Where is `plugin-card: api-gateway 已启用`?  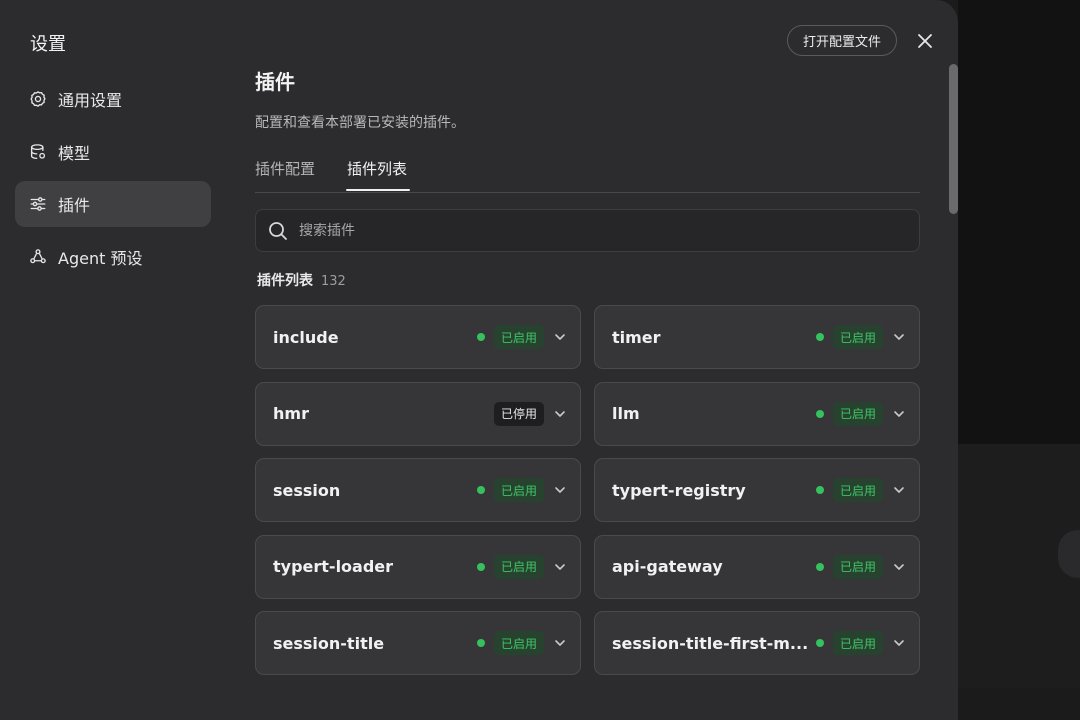
plugin-card: api-gateway 已启用 is located at coordinates (757, 566).